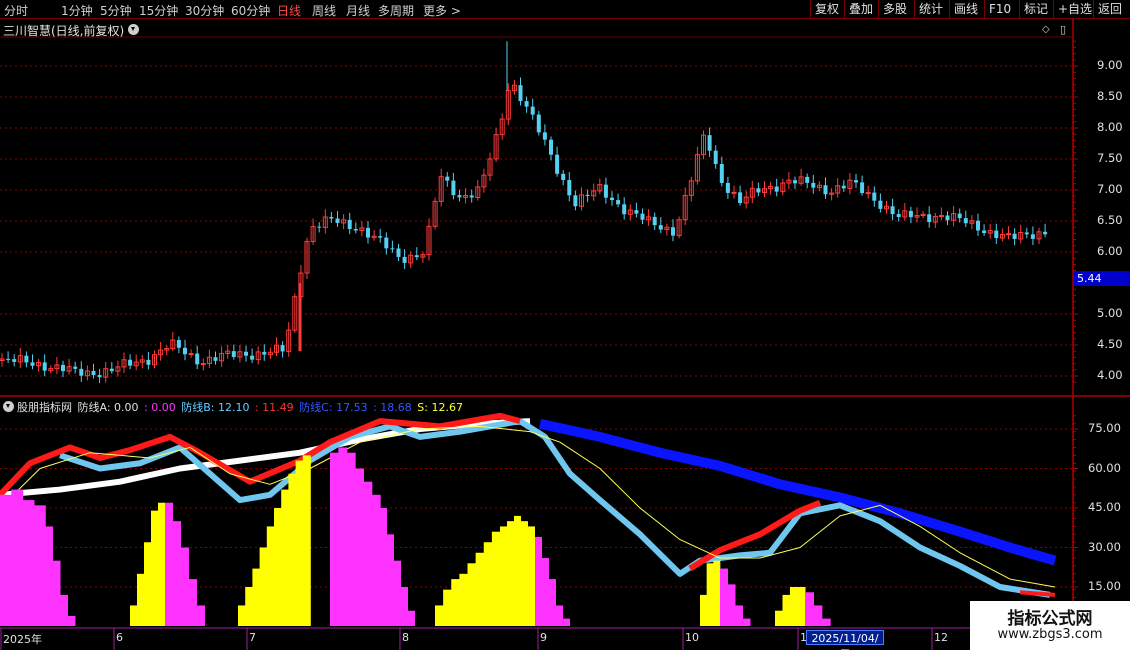 The height and width of the screenshot is (650, 1130). I want to click on time-axis-label: 7, so click(252, 637).